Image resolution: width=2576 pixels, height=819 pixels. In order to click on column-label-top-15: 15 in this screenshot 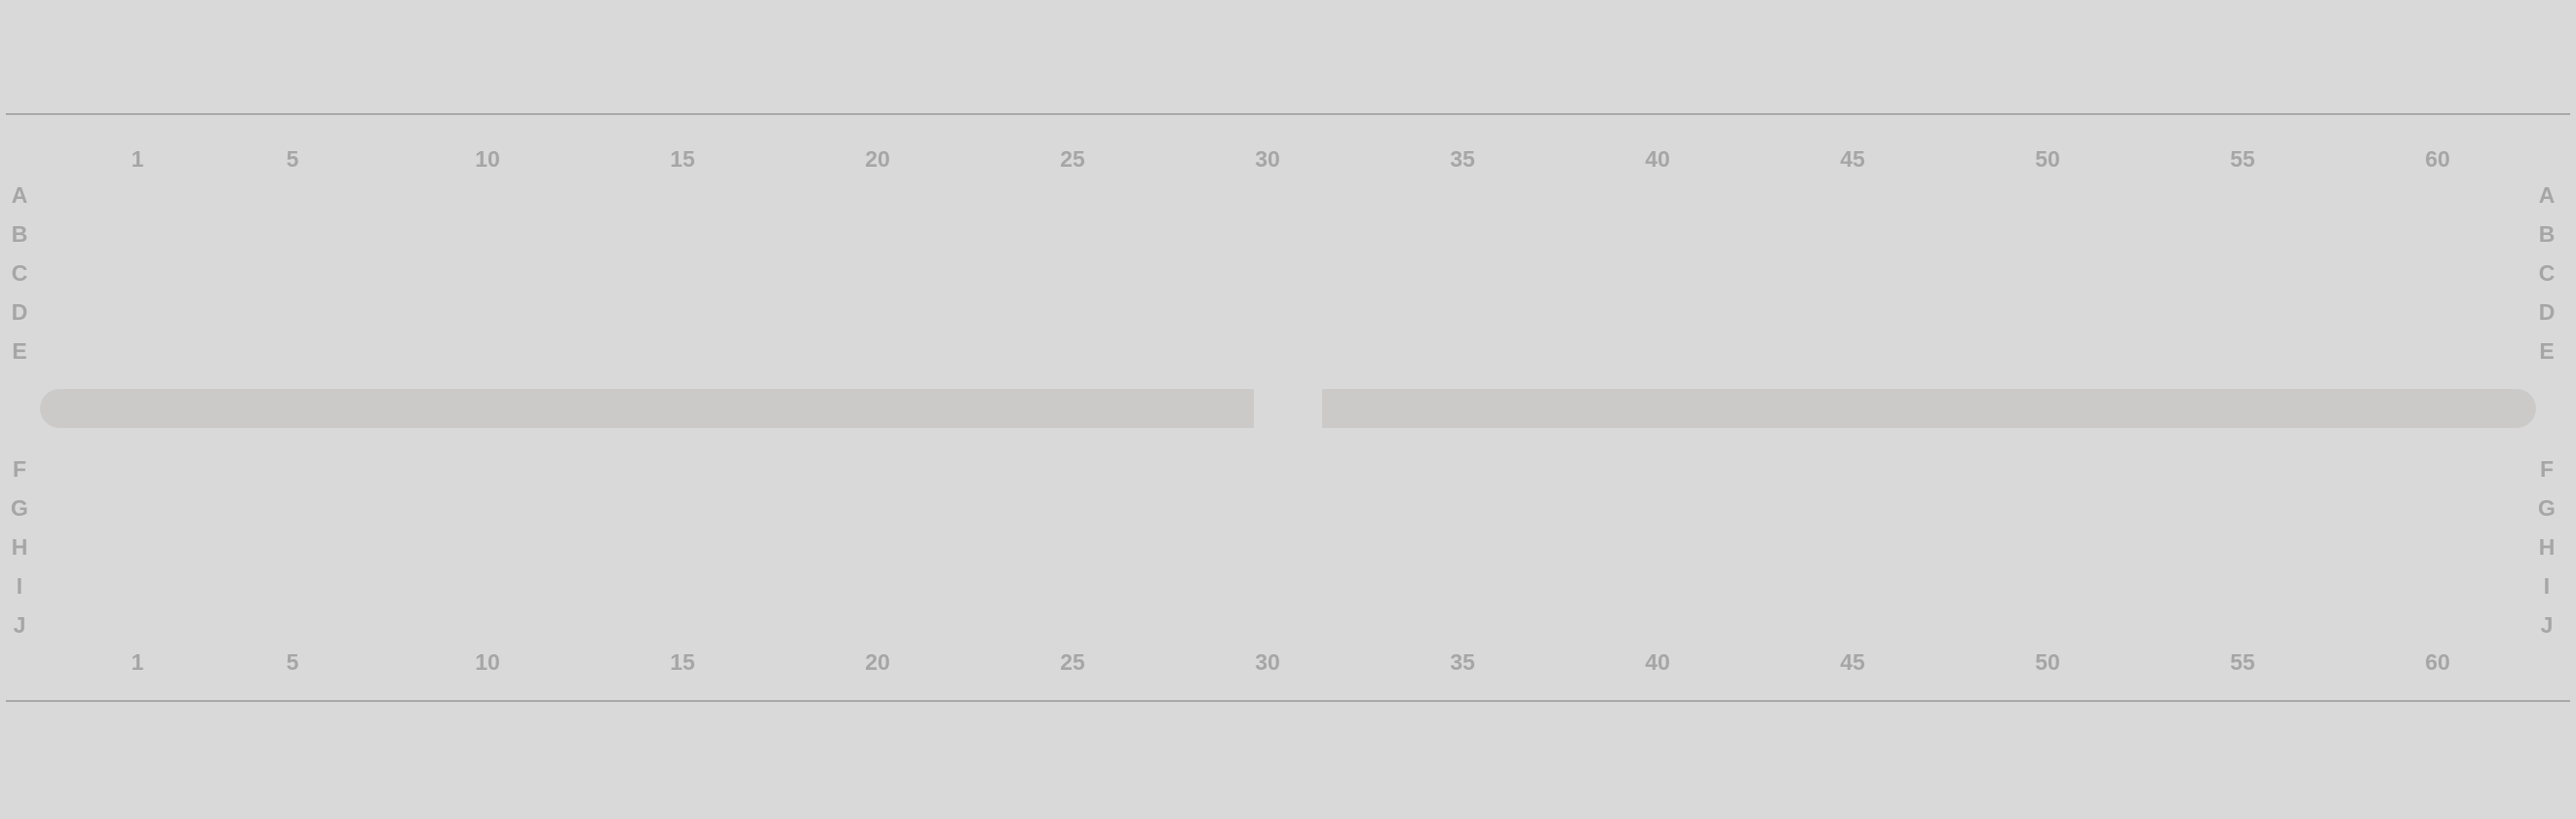, I will do `click(682, 159)`.